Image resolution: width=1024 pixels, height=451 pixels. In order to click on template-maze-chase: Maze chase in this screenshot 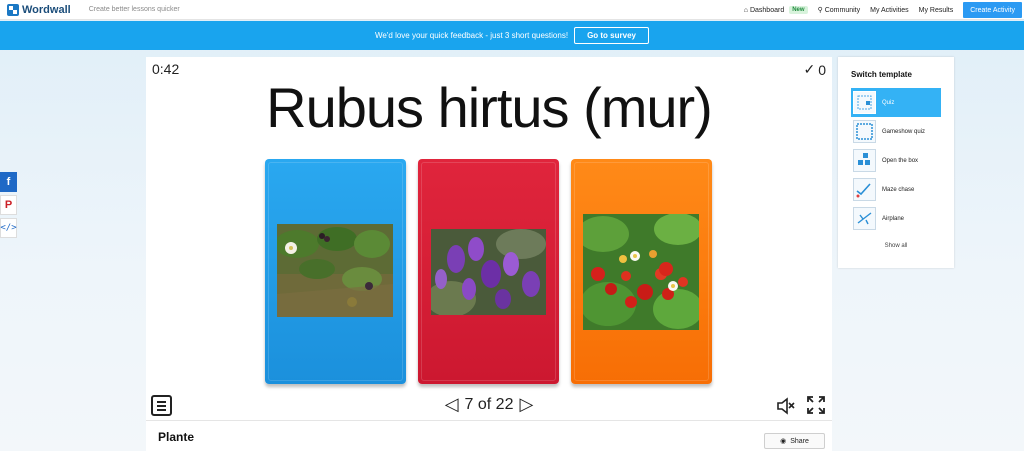, I will do `click(896, 189)`.